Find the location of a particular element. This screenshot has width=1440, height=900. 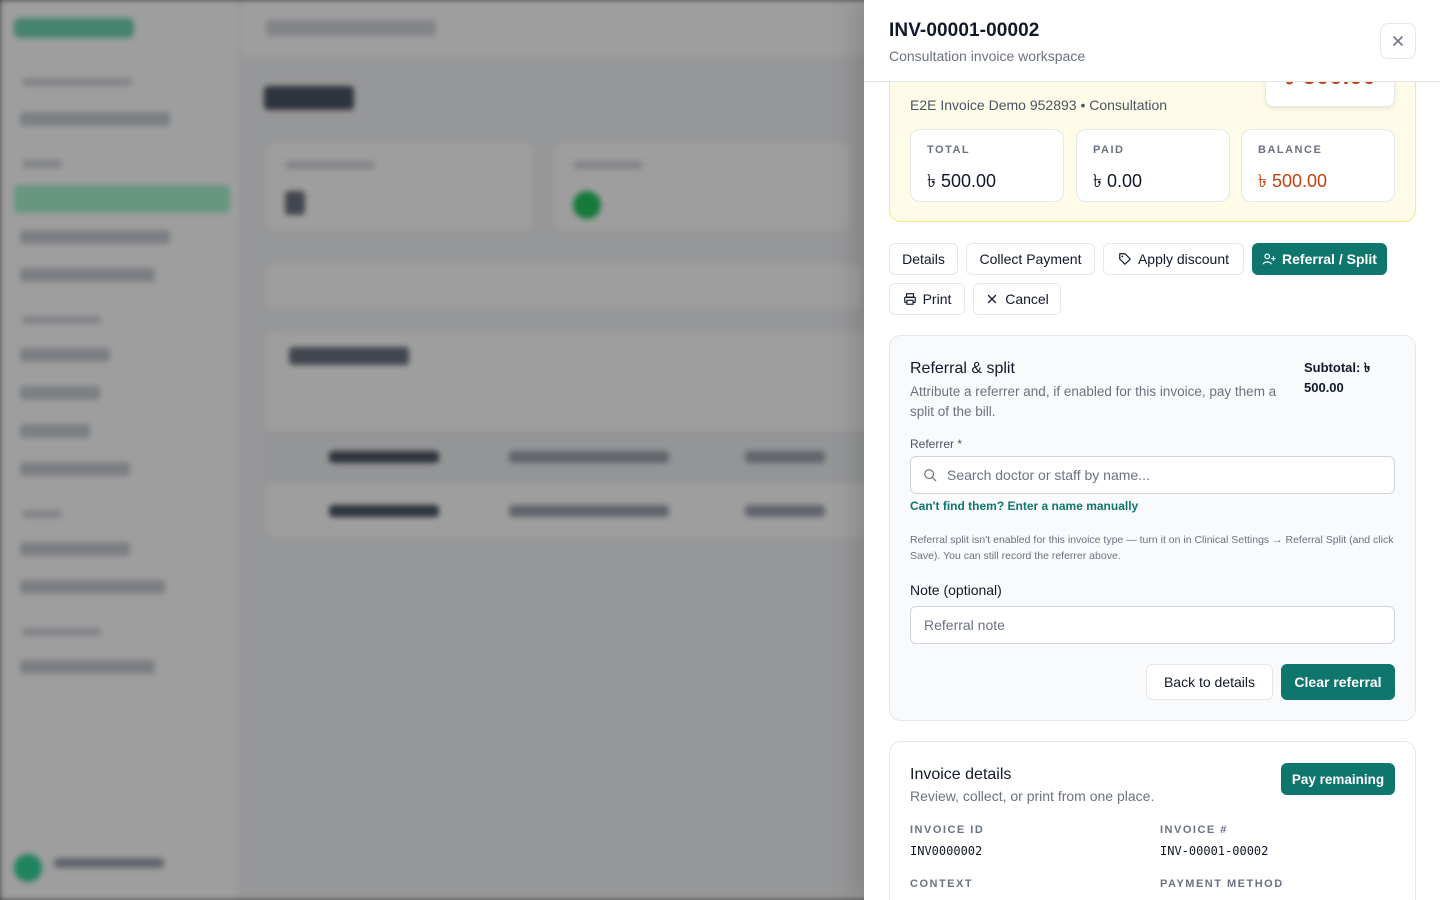

user-plus-icon is located at coordinates (1269, 259).